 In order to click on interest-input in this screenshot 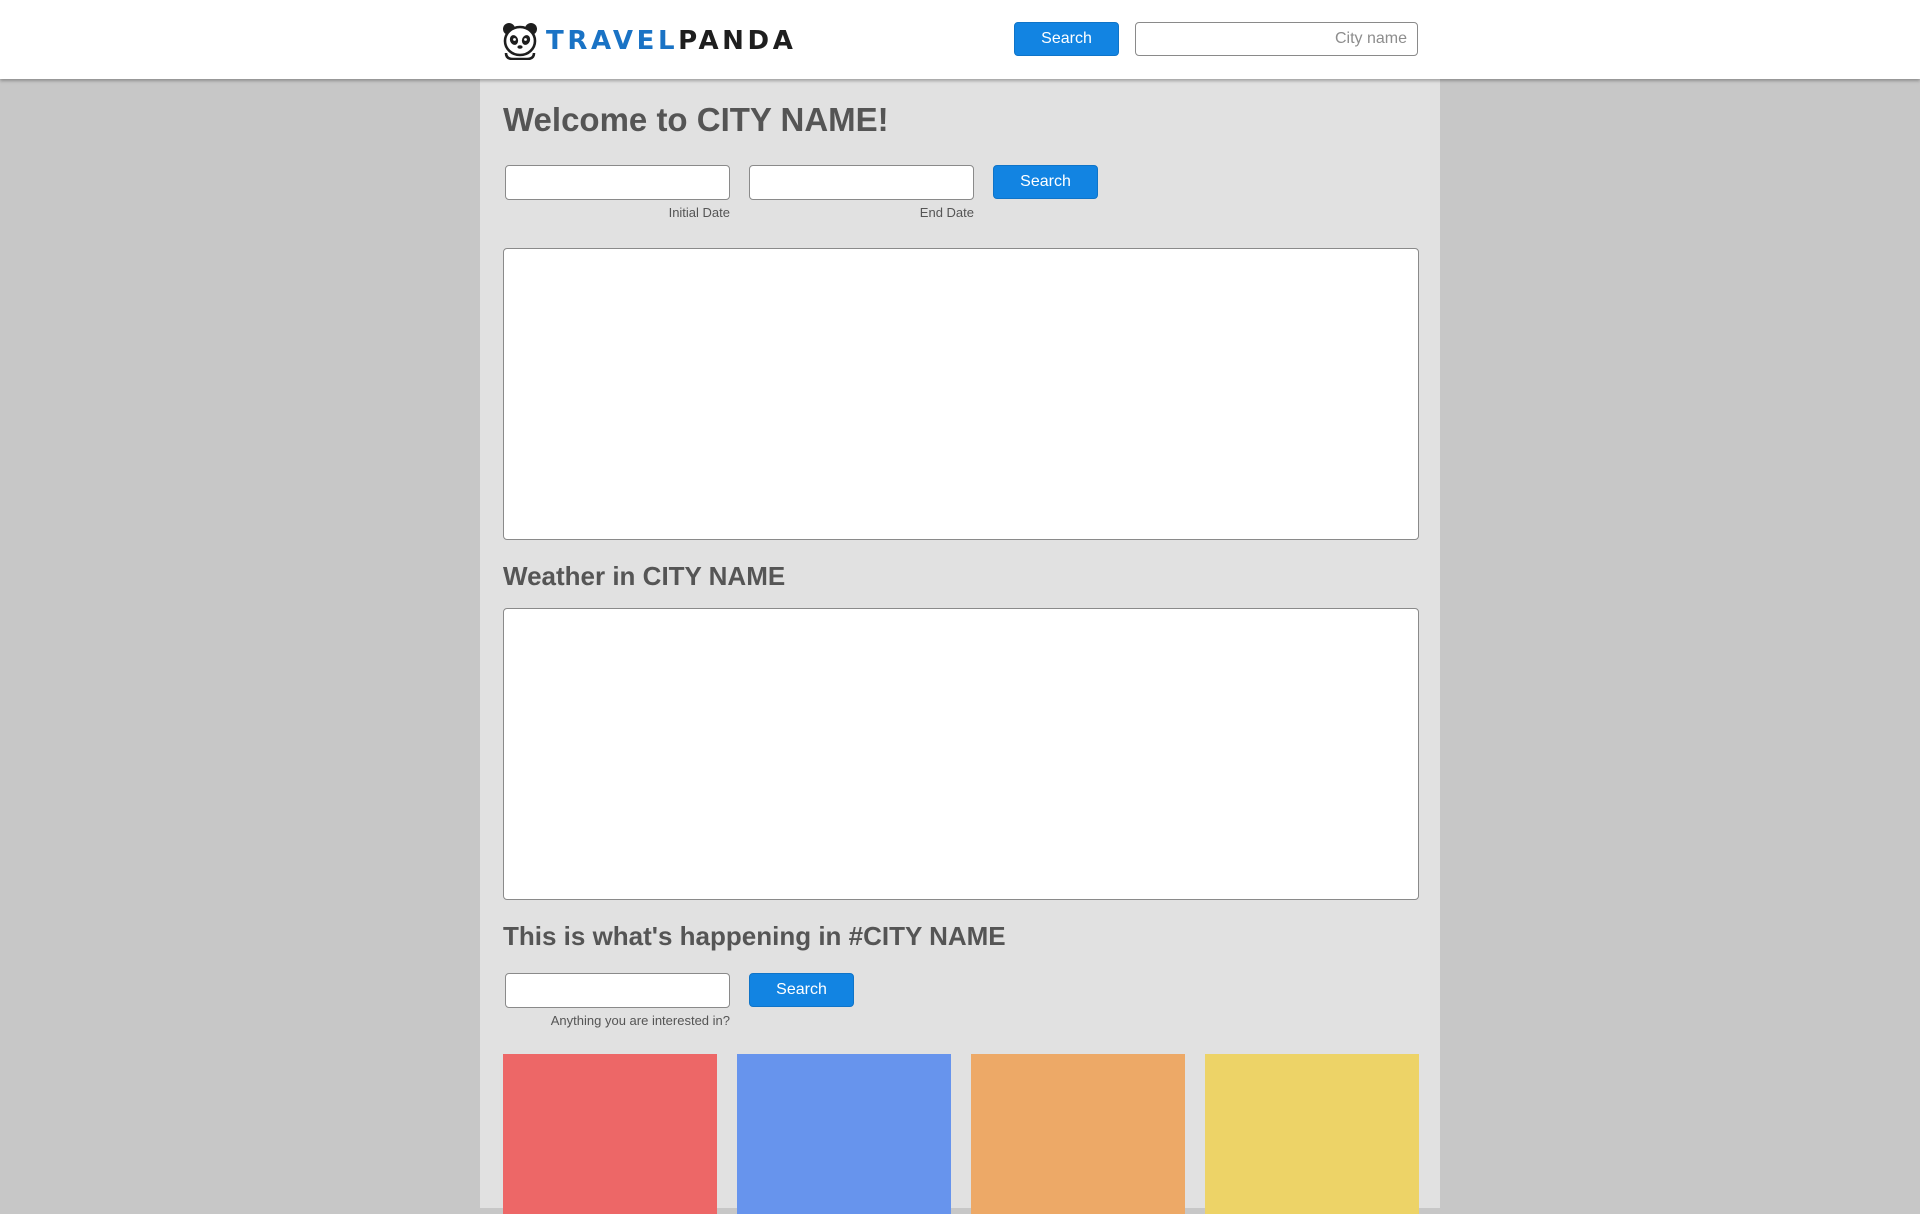, I will do `click(617, 990)`.